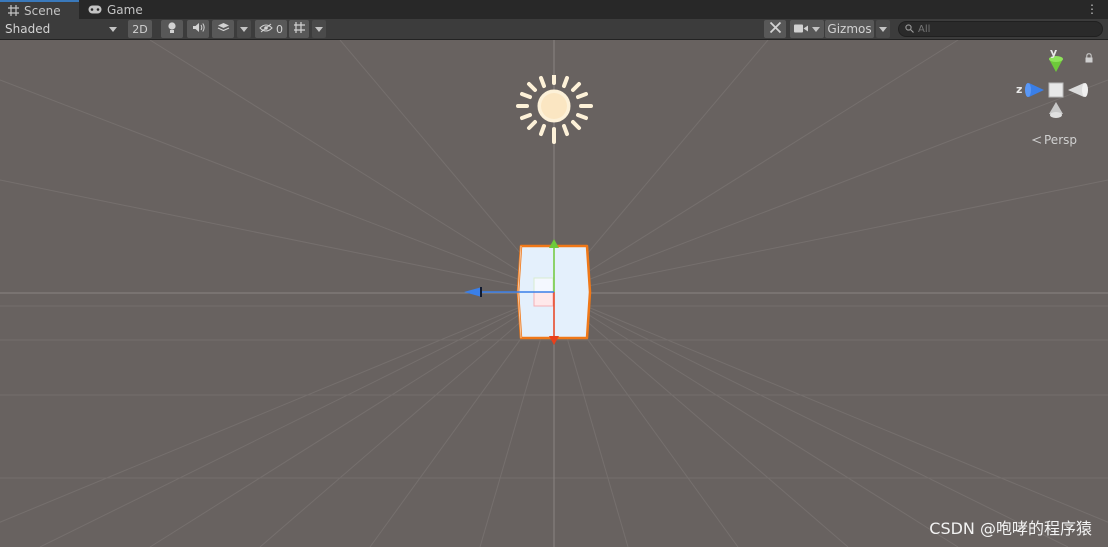 The image size is (1108, 547). I want to click on tab-bar: Scene Game ⋮, so click(554, 9).